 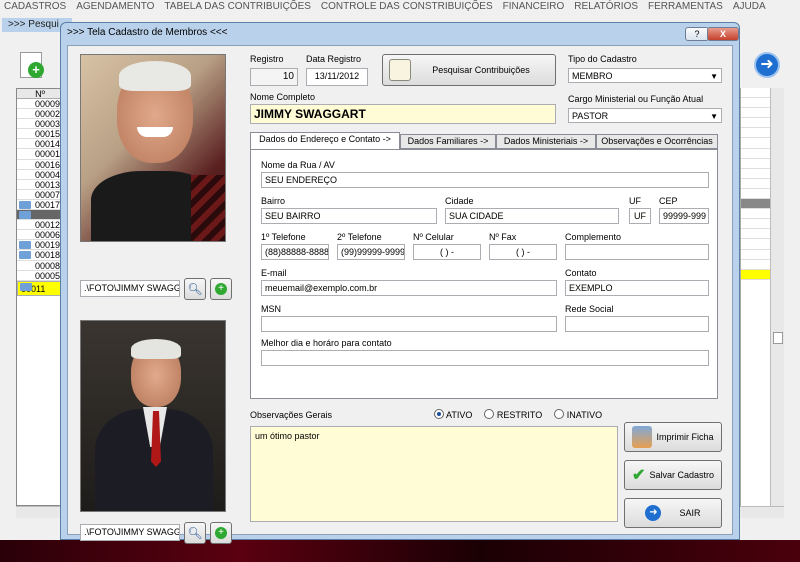 What do you see at coordinates (40, 185) in the screenshot?
I see `list-item: 00013` at bounding box center [40, 185].